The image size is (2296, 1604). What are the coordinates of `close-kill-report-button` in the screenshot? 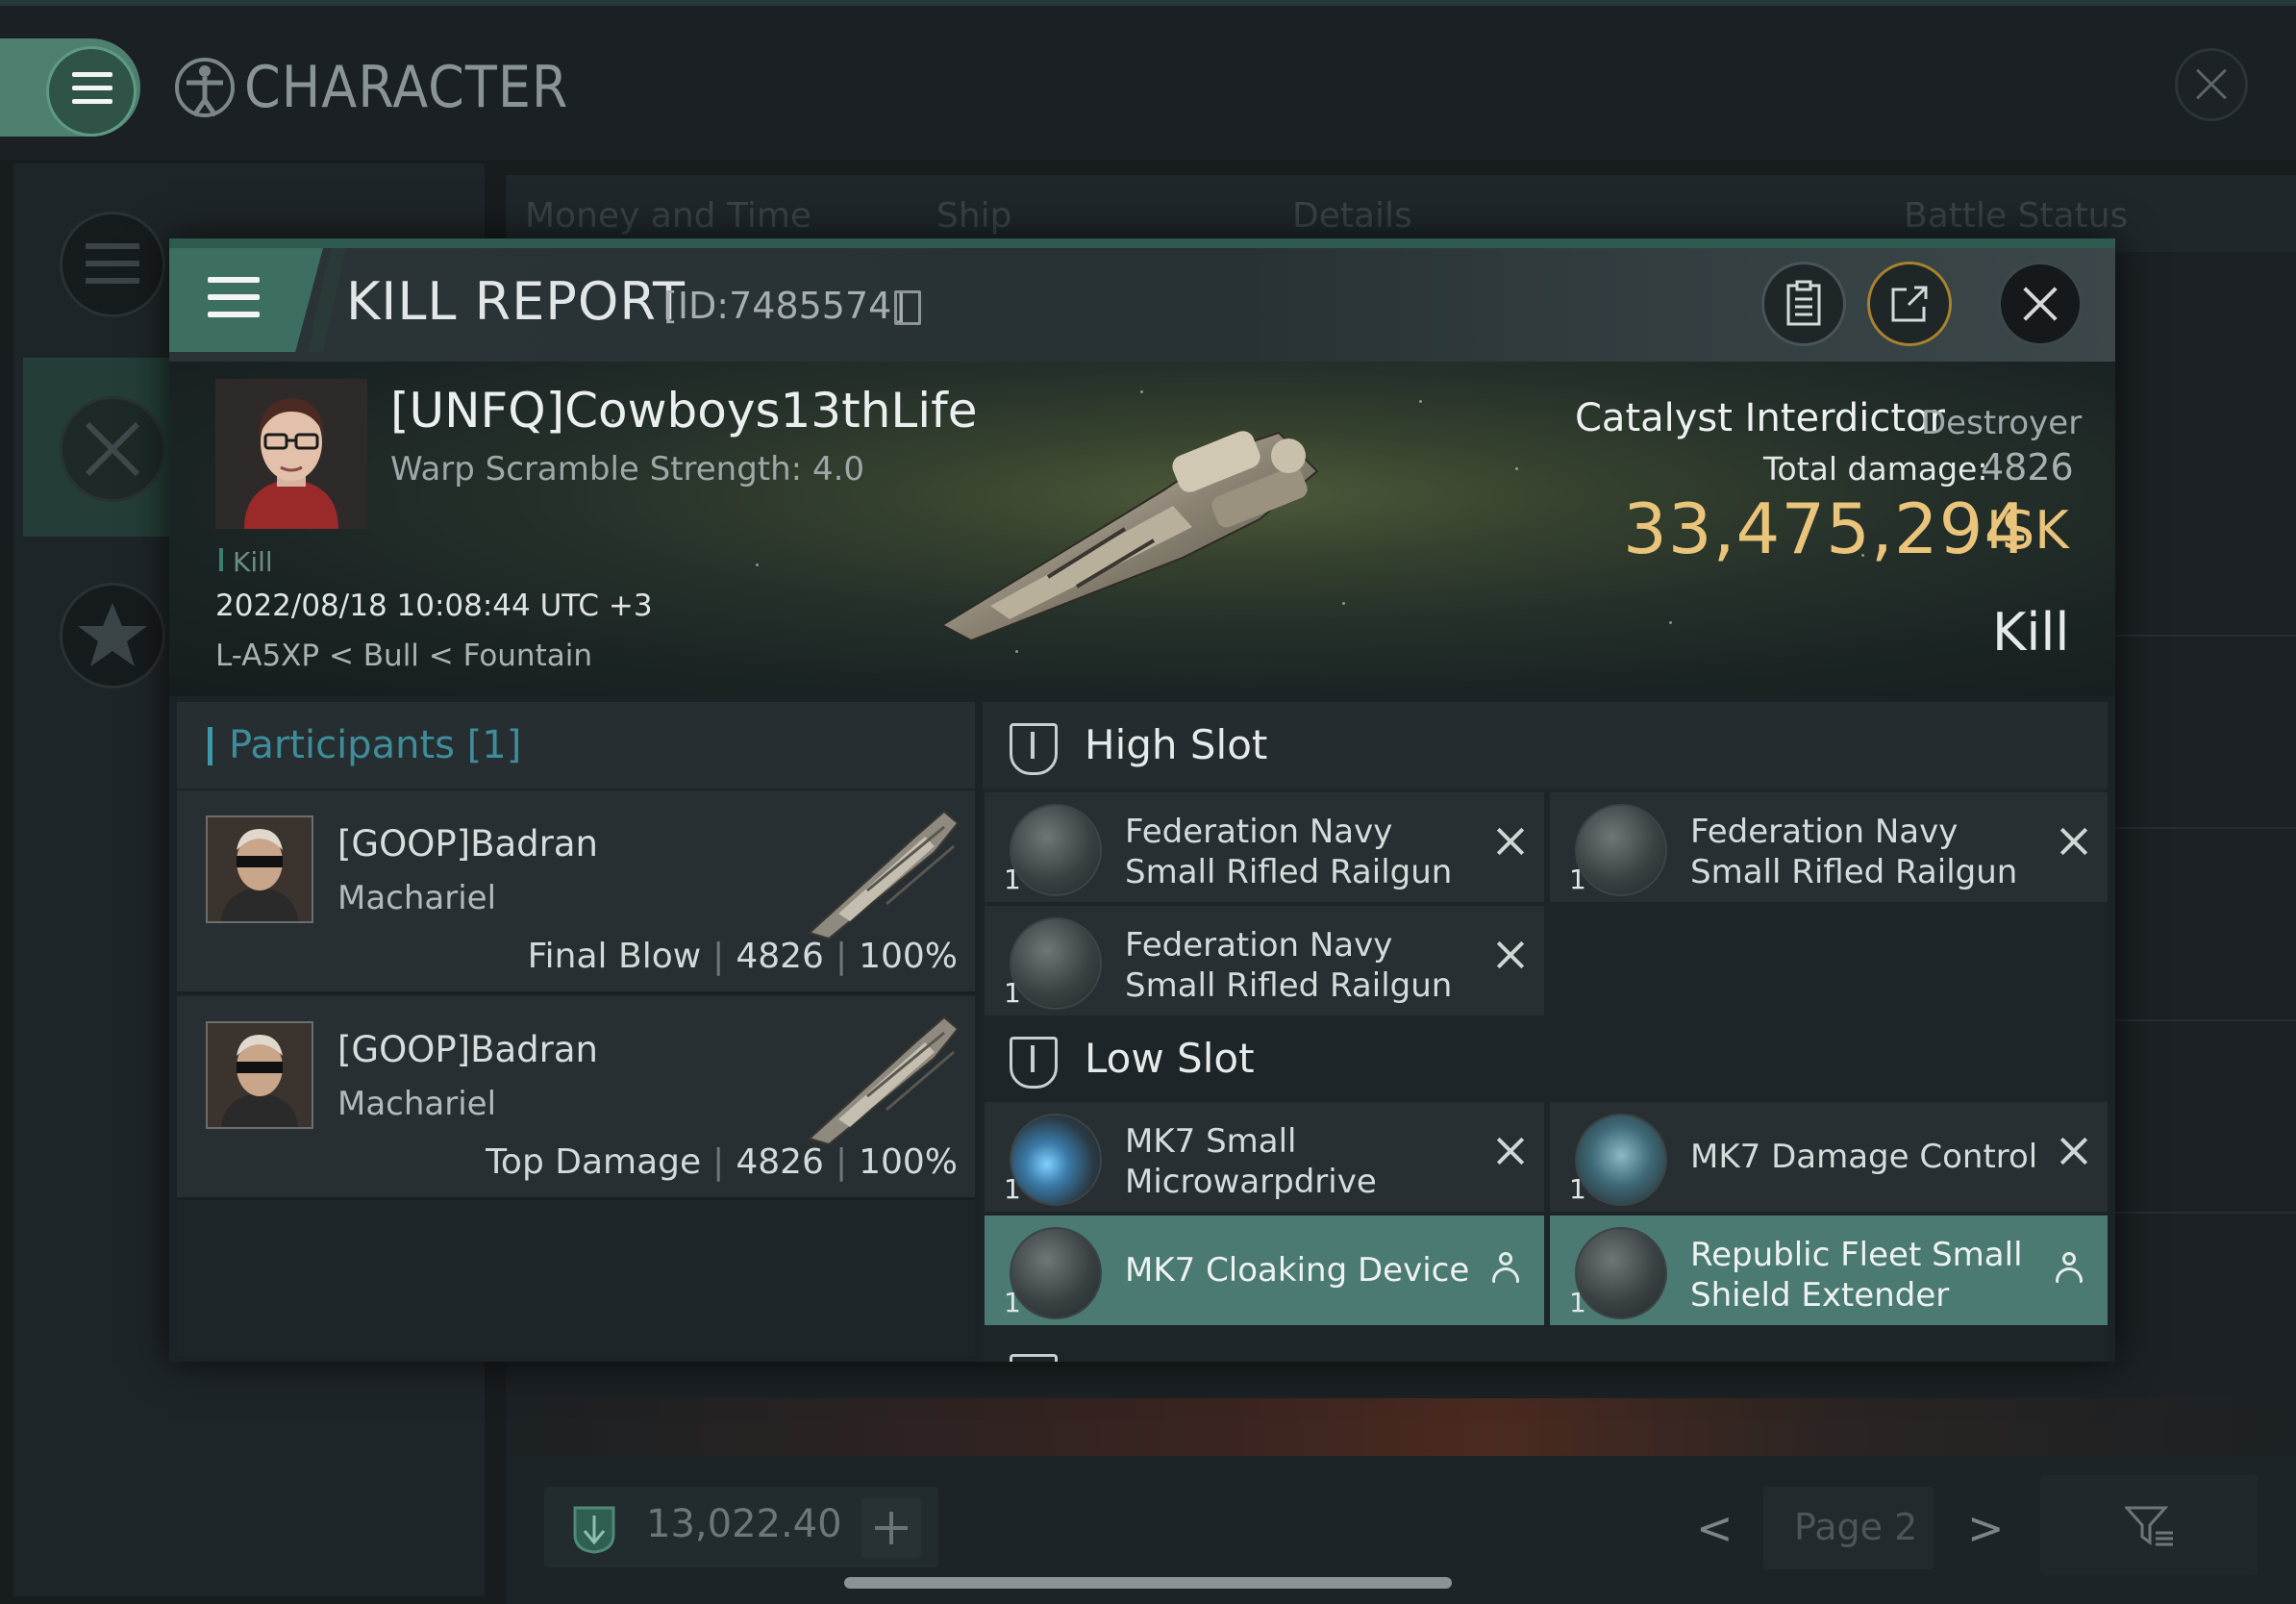 It's located at (2040, 304).